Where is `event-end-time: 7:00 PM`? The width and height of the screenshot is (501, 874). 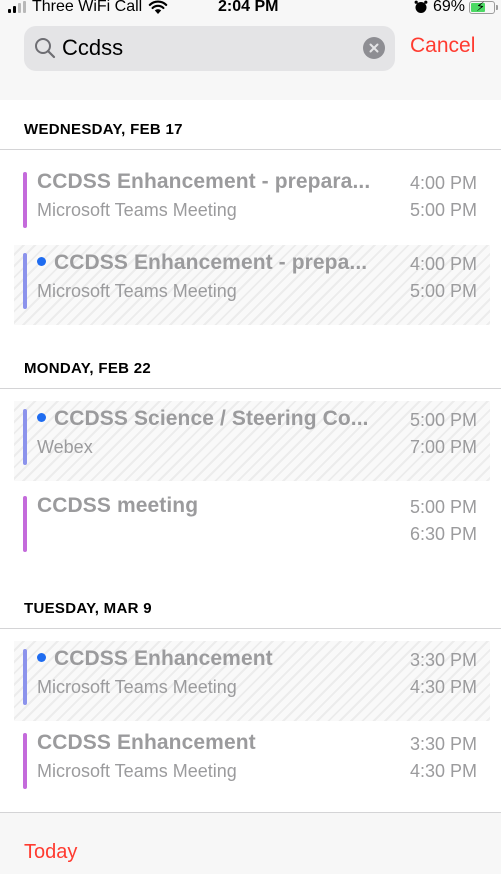 event-end-time: 7:00 PM is located at coordinates (443, 447).